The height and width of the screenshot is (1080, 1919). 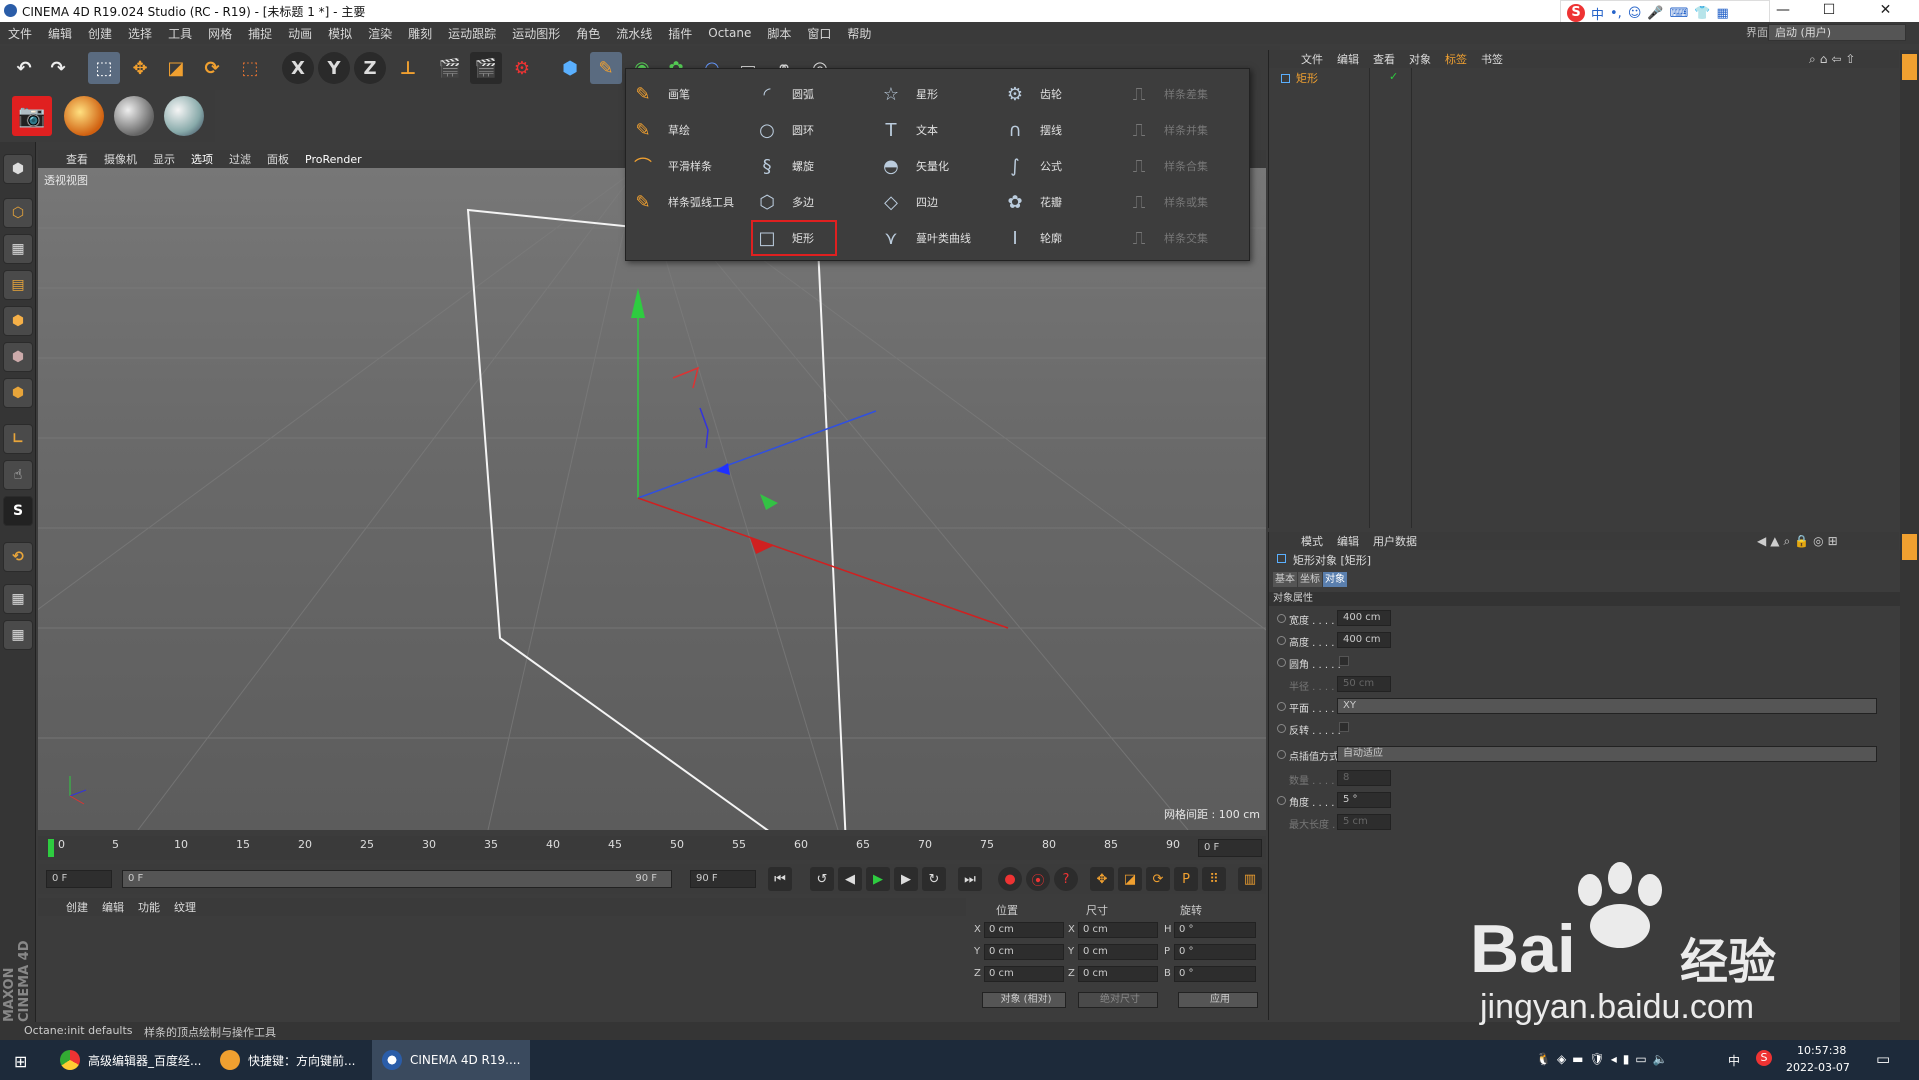 What do you see at coordinates (185, 907) in the screenshot?
I see `mat-menu-texture: 纹理` at bounding box center [185, 907].